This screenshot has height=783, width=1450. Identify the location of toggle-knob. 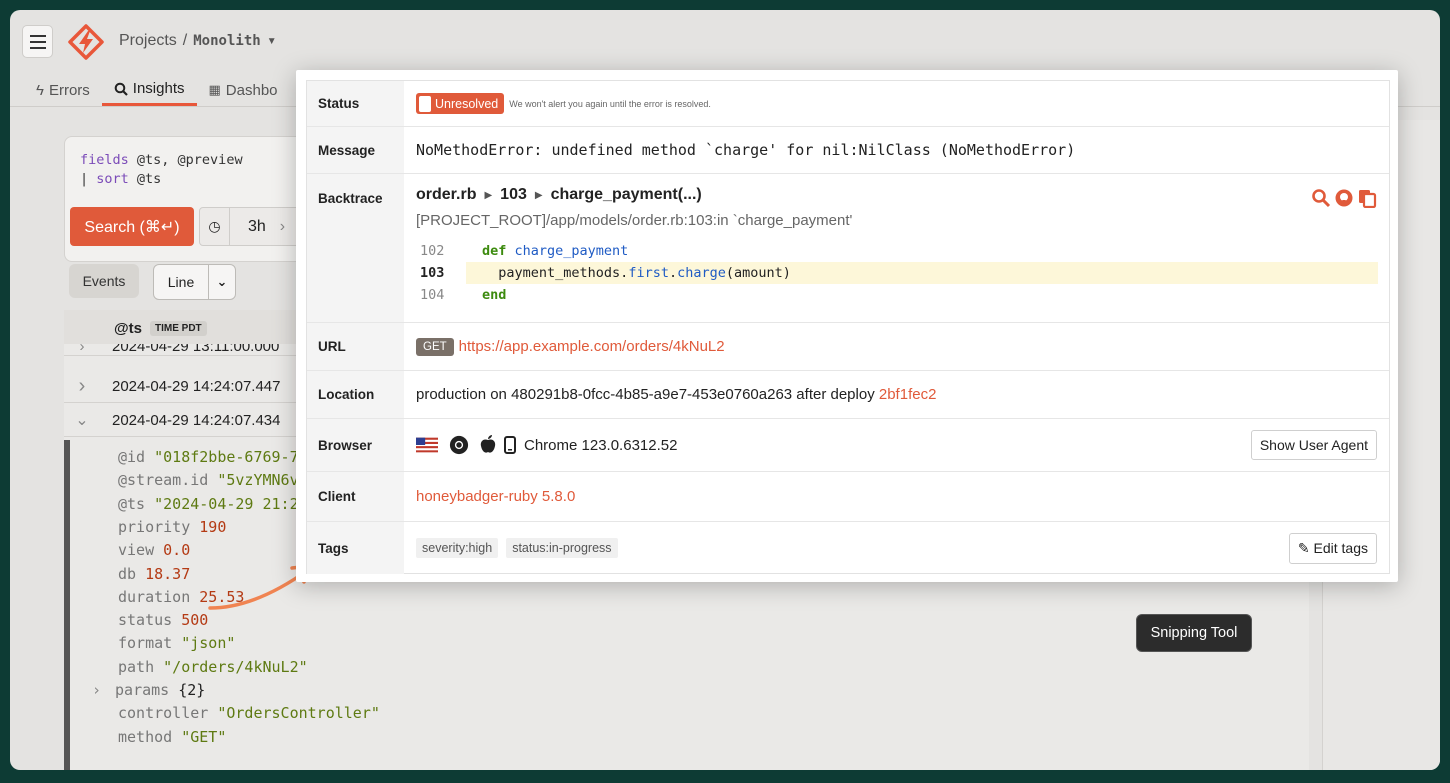
(425, 103).